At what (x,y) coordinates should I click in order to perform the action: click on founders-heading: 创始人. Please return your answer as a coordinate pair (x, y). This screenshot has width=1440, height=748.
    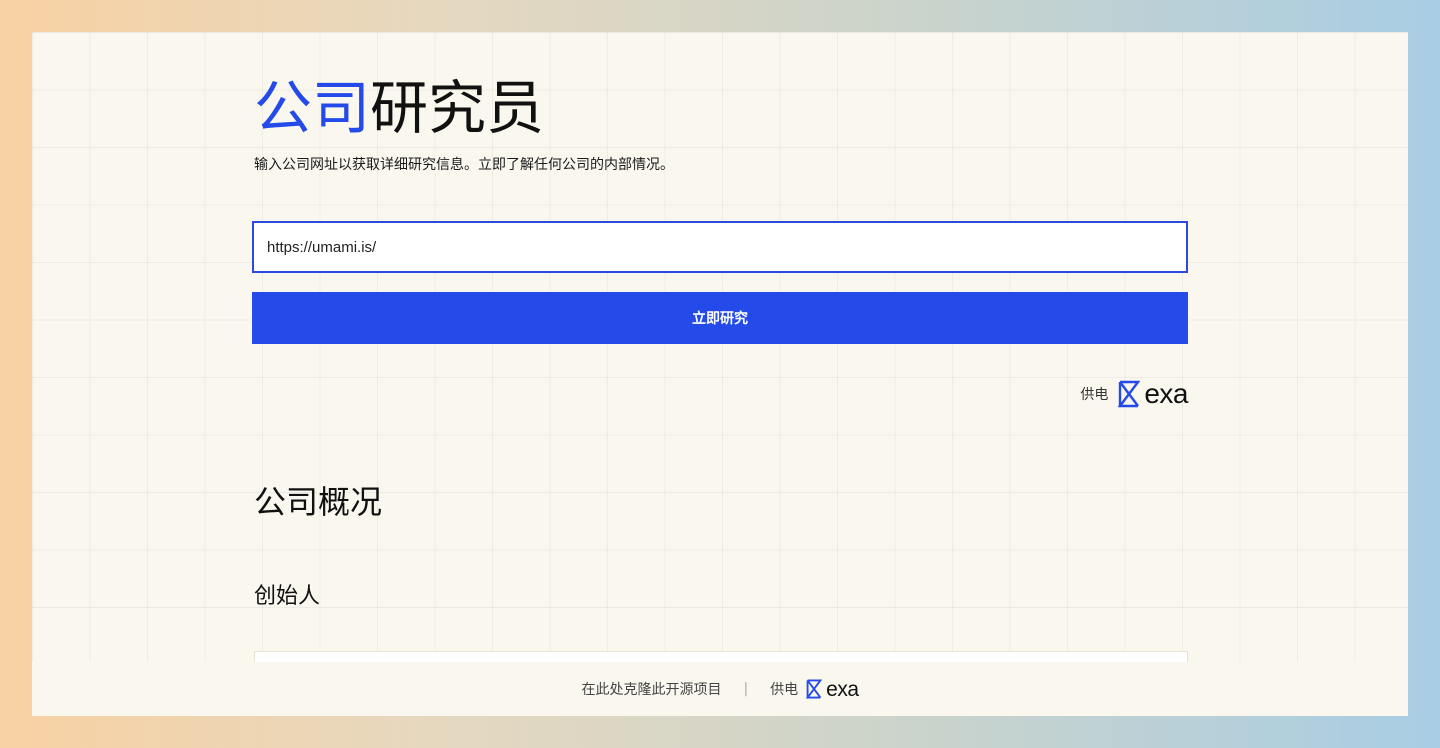
    Looking at the image, I should click on (287, 596).